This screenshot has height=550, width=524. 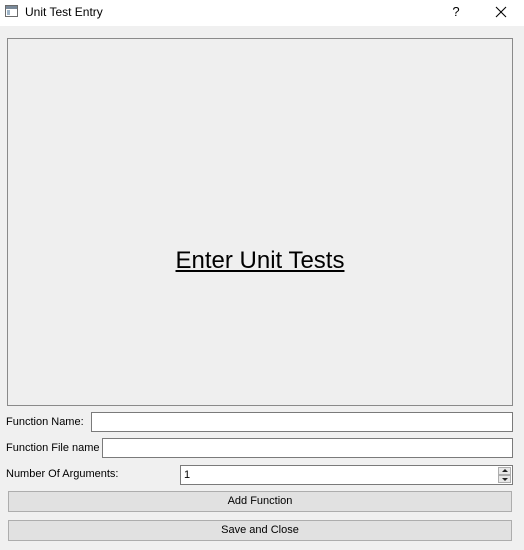 What do you see at coordinates (11, 11) in the screenshot?
I see `app-window-icon` at bounding box center [11, 11].